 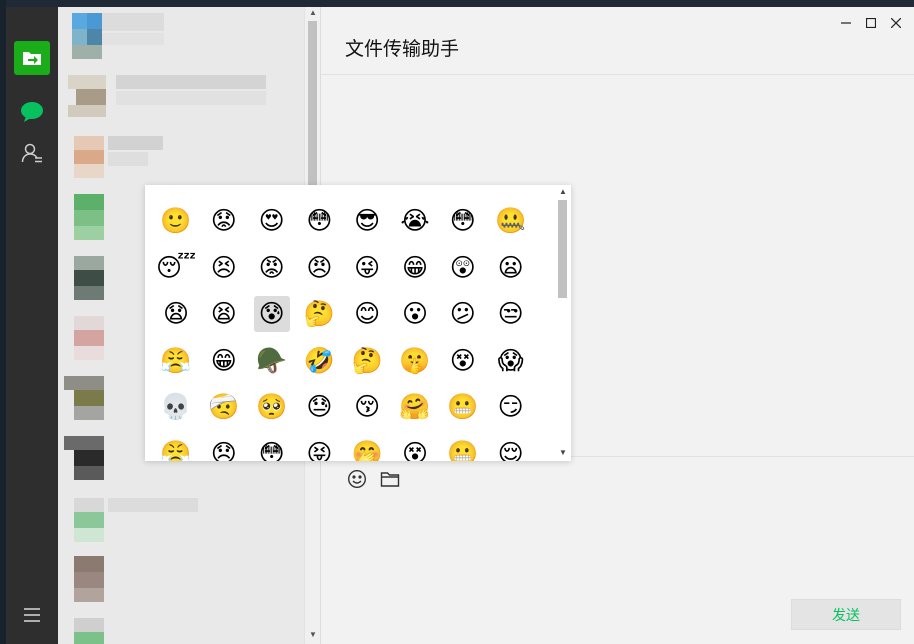 What do you see at coordinates (357, 479) in the screenshot?
I see `emoji-button` at bounding box center [357, 479].